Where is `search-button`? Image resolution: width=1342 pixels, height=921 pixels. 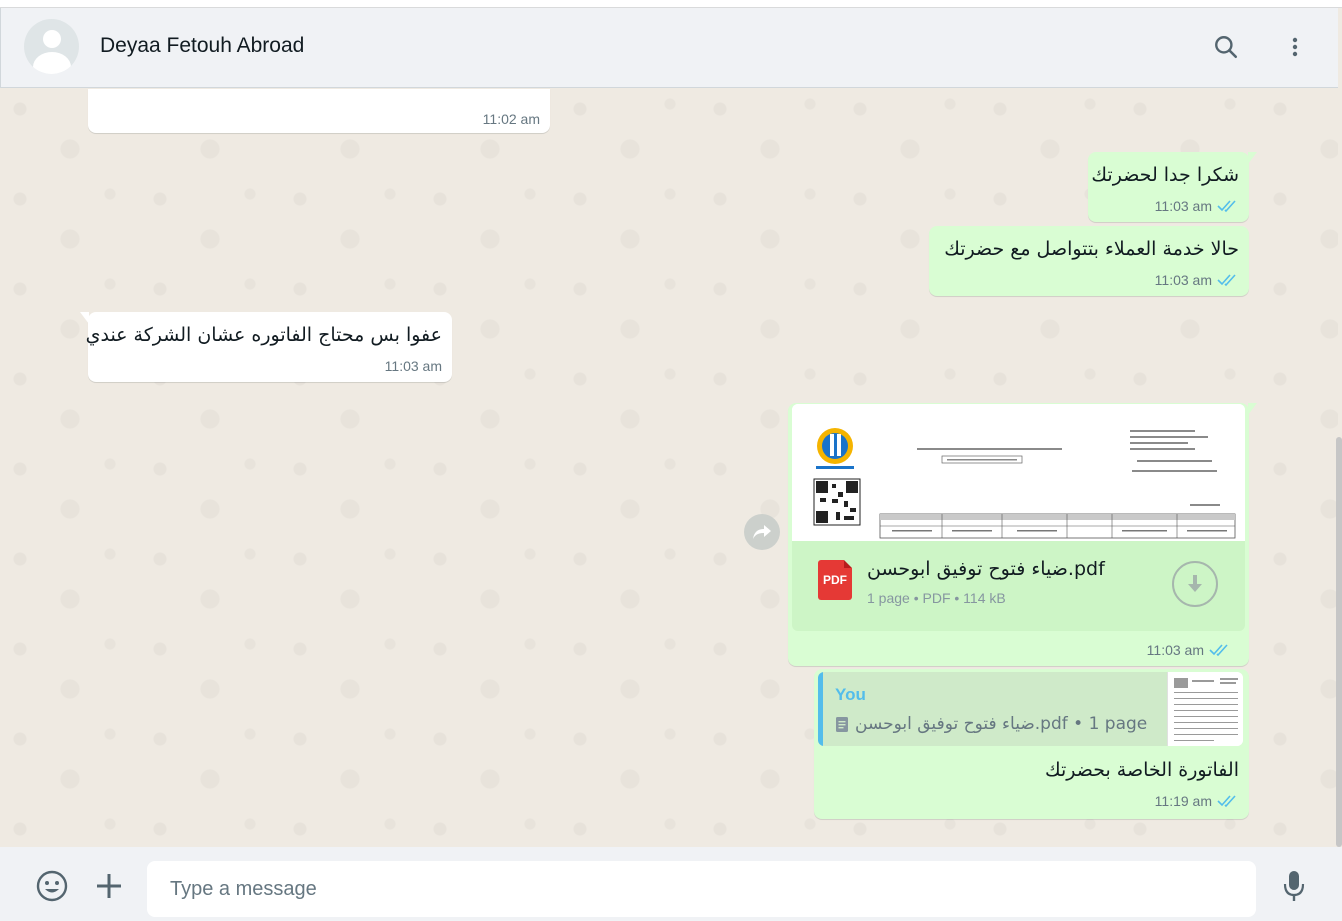
search-button is located at coordinates (1226, 47).